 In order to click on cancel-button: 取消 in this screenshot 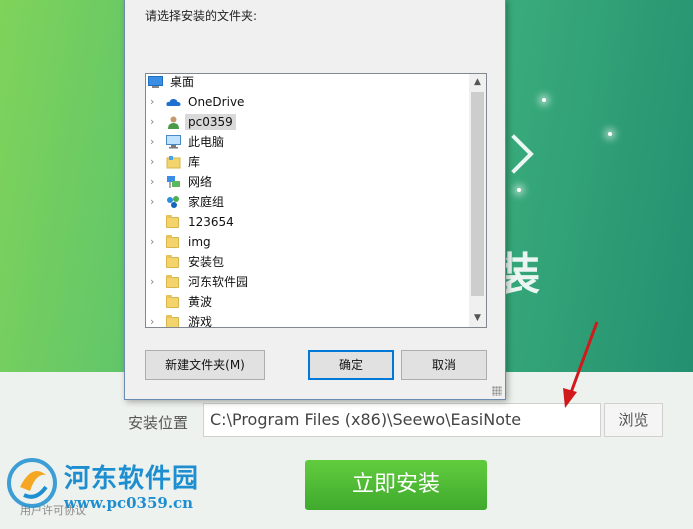, I will do `click(444, 365)`.